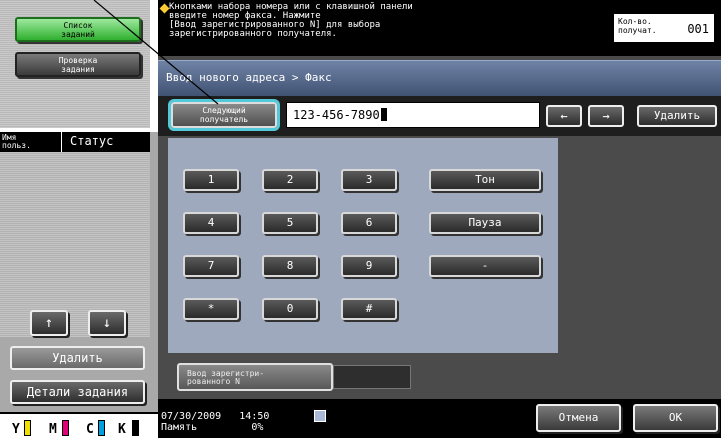 This screenshot has width=721, height=438. What do you see at coordinates (369, 266) in the screenshot?
I see `key-9: 9` at bounding box center [369, 266].